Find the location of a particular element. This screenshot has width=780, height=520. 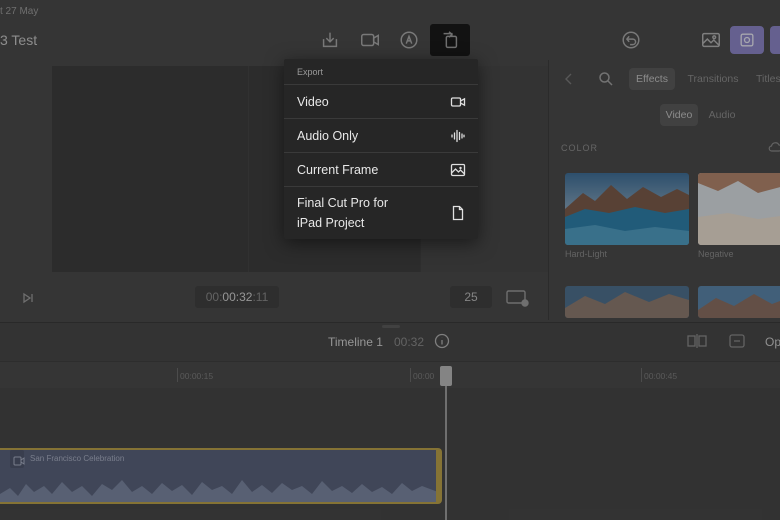

import-icon is located at coordinates (330, 40).